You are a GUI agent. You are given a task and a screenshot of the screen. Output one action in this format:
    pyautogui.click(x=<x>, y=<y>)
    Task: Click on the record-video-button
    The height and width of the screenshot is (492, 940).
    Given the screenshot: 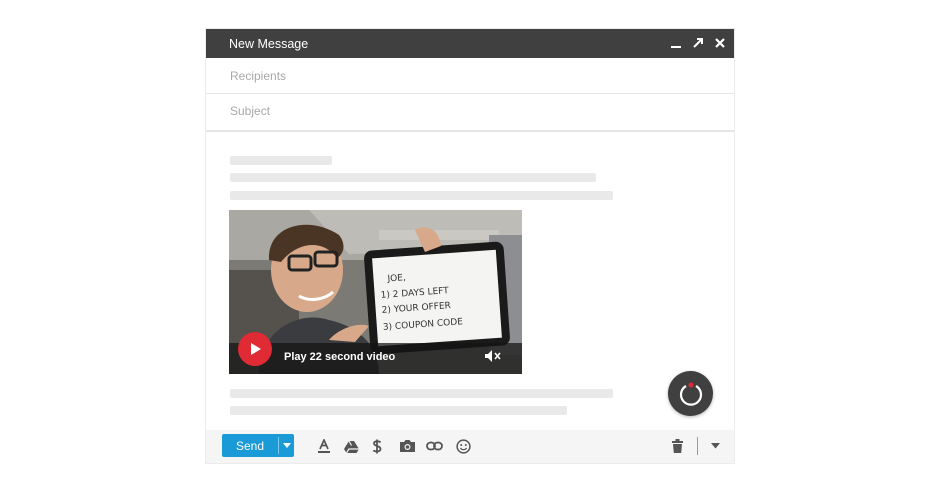 What is the action you would take?
    pyautogui.click(x=690, y=393)
    